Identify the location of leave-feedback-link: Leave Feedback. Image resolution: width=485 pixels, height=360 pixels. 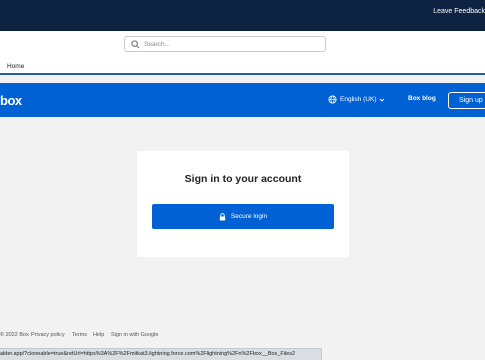
(459, 11).